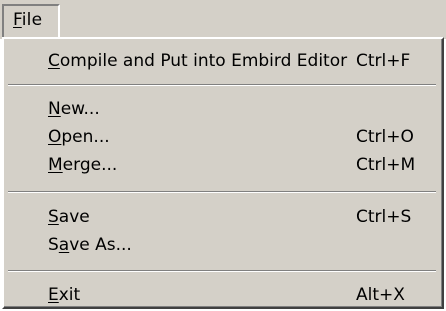 This screenshot has width=446, height=311. Describe the element at coordinates (53, 217) in the screenshot. I see `label-accel: S` at that location.